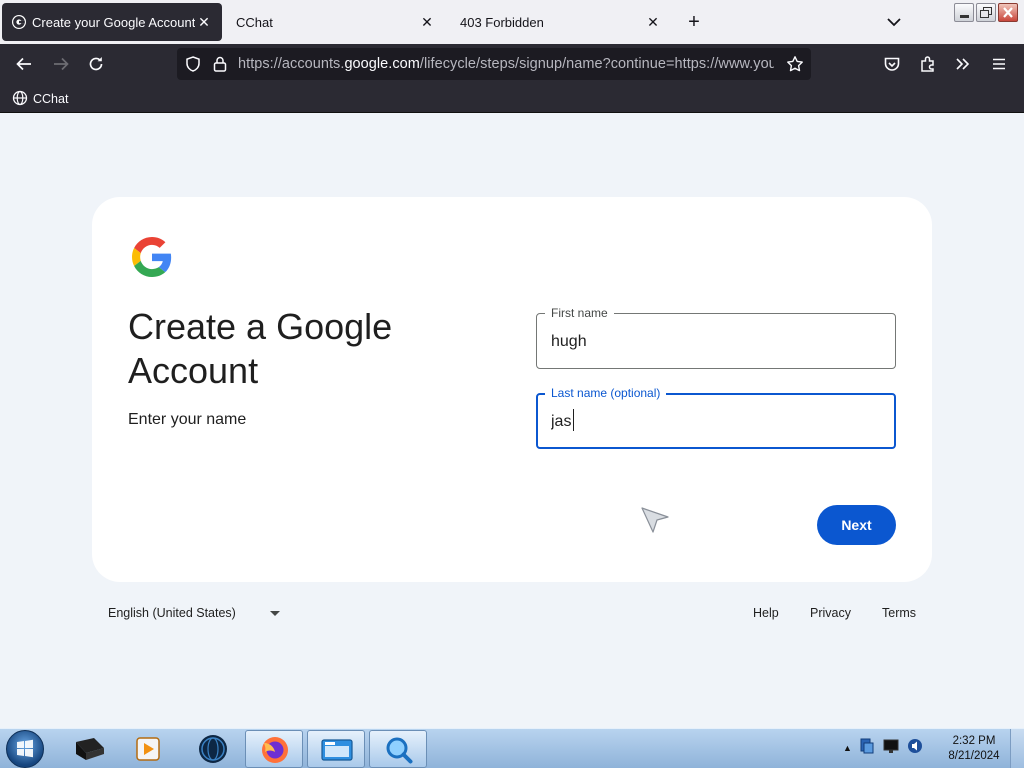  What do you see at coordinates (96, 64) in the screenshot?
I see `reload-icon` at bounding box center [96, 64].